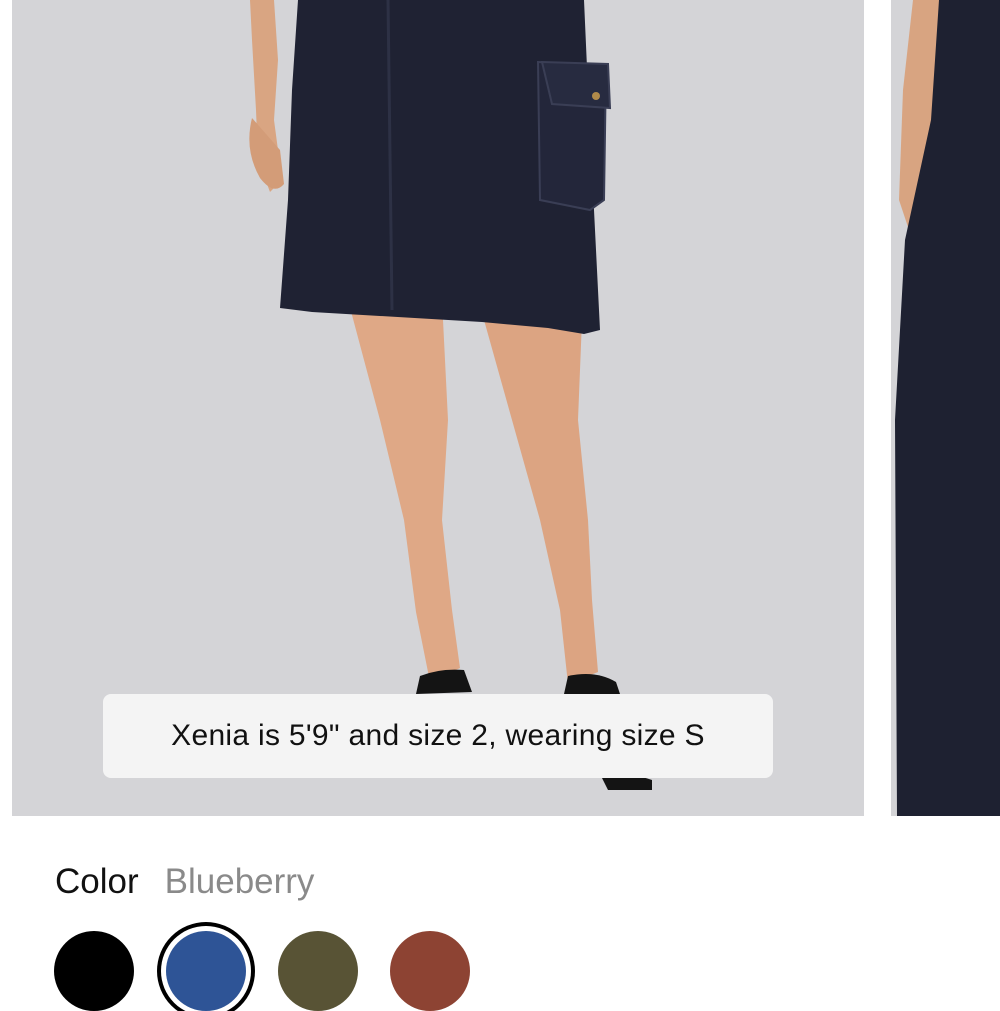 This screenshot has height=1011, width=1000. What do you see at coordinates (97, 881) in the screenshot?
I see `color-label: Color` at bounding box center [97, 881].